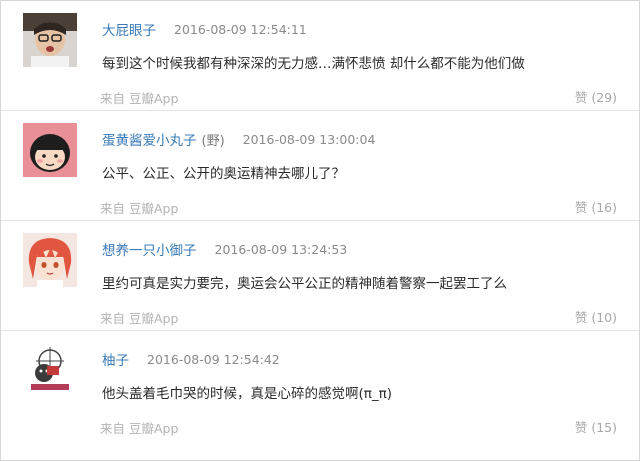 The width and height of the screenshot is (640, 461). Describe the element at coordinates (129, 29) in the screenshot. I see `username-link: 大屁眼子` at that location.